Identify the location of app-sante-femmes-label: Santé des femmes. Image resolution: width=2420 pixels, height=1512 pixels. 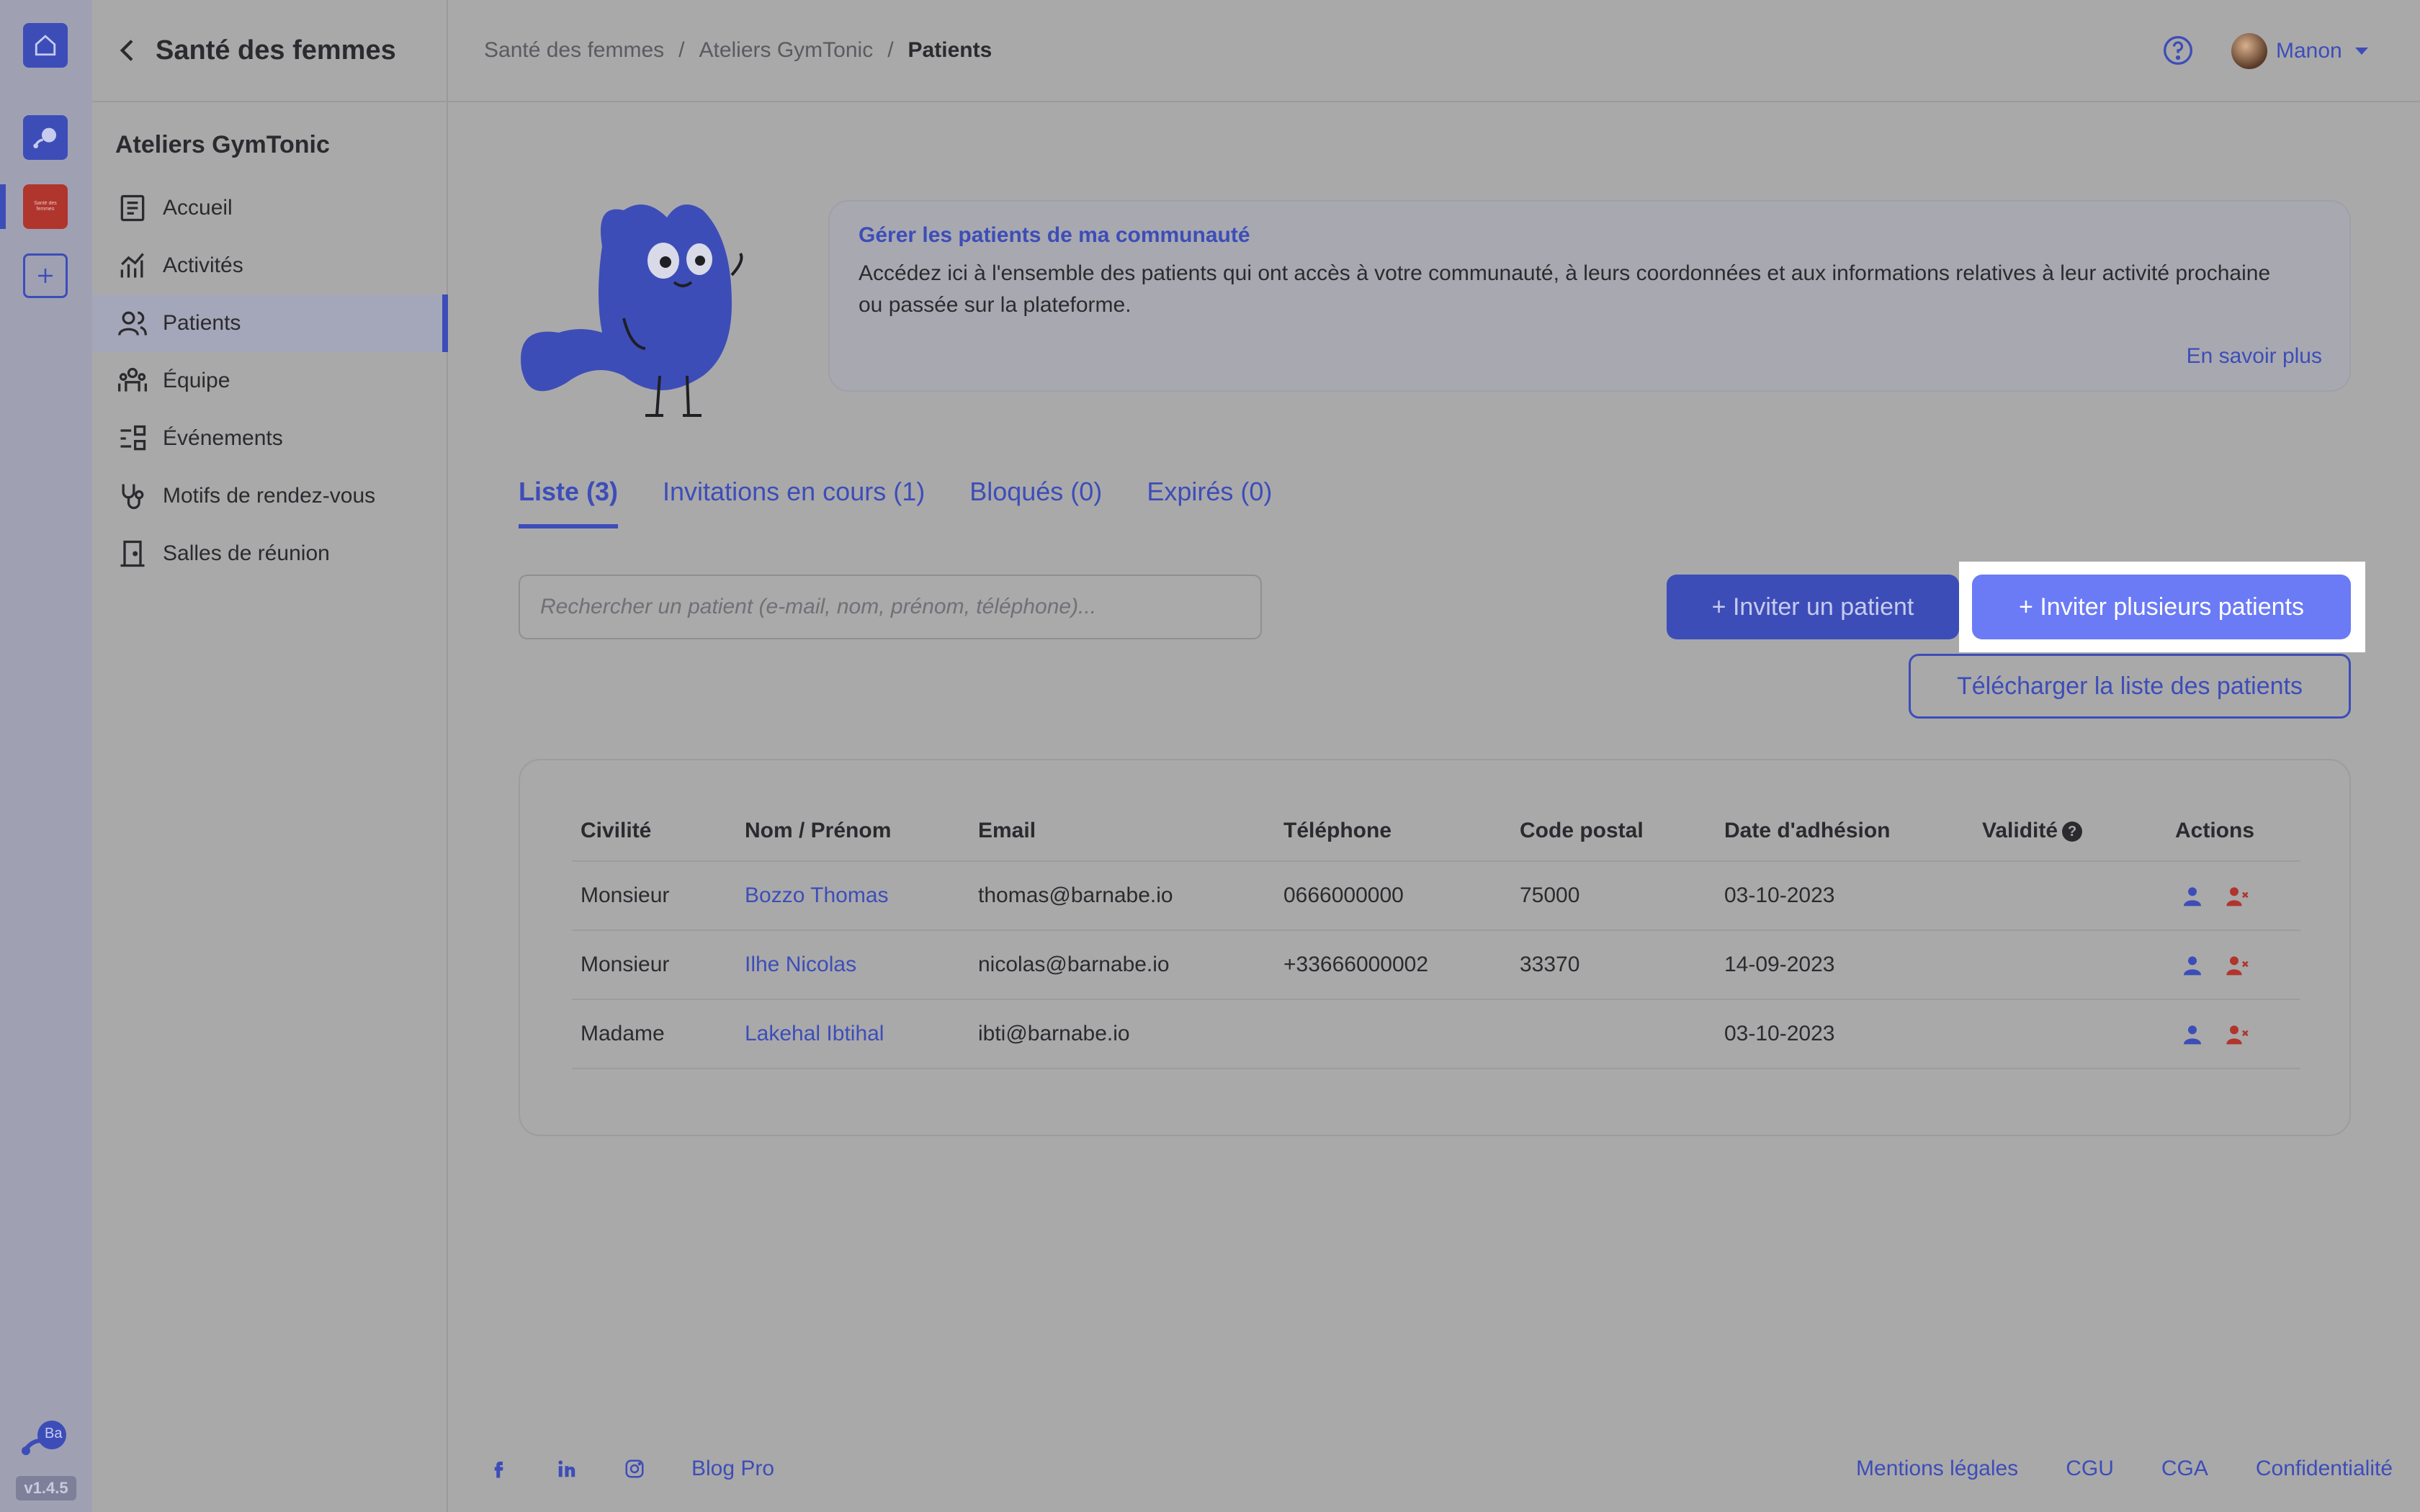
(45, 206).